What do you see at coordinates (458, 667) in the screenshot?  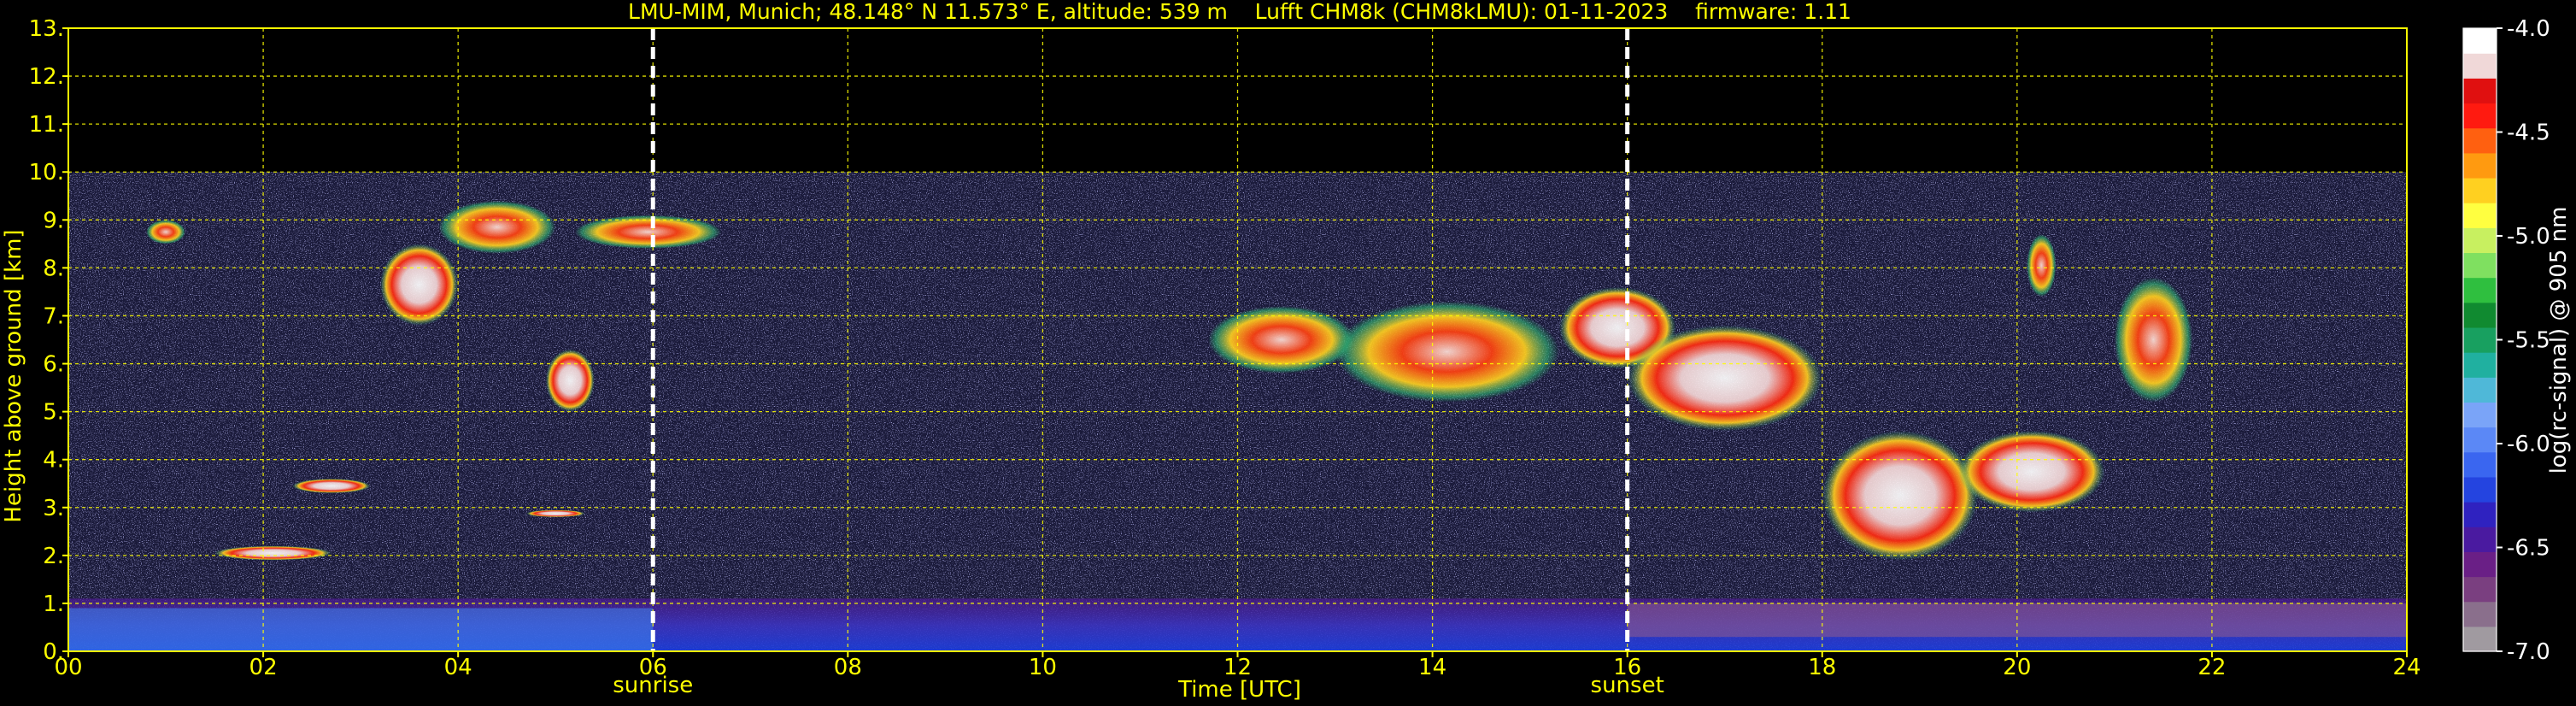 I see `x-tick-label: 04` at bounding box center [458, 667].